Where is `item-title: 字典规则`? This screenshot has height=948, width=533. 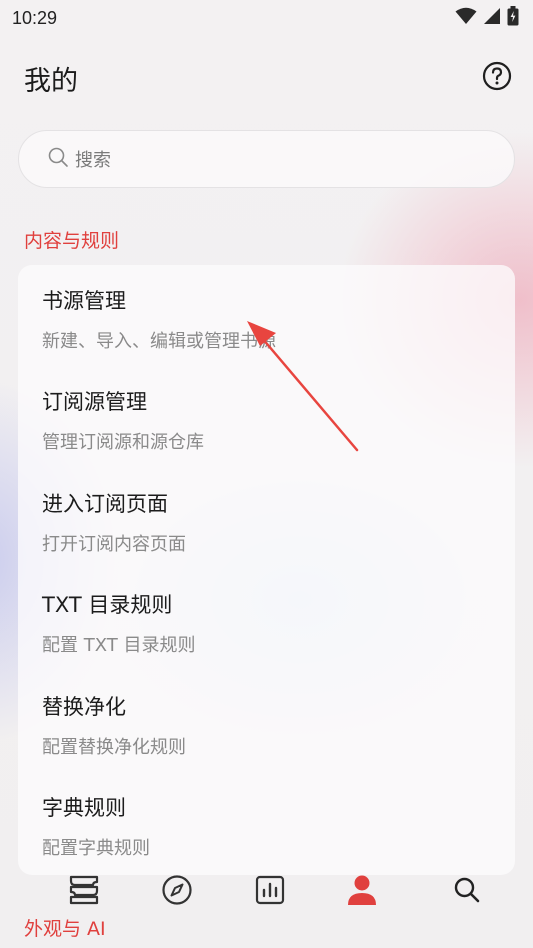 item-title: 字典规则 is located at coordinates (84, 808).